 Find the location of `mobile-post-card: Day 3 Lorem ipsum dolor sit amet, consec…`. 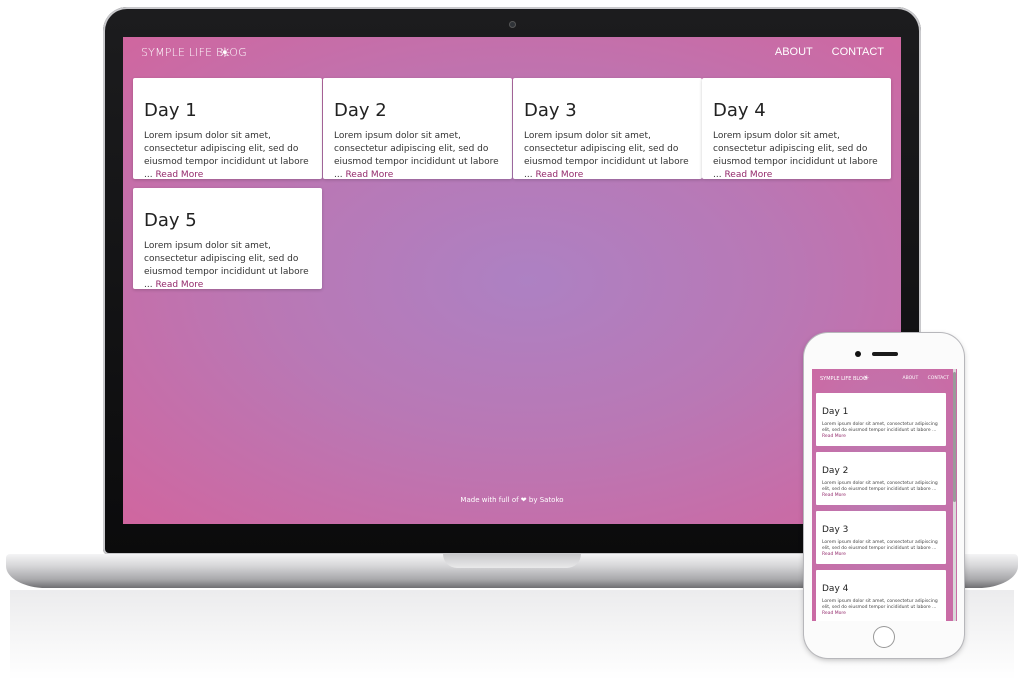

mobile-post-card: Day 3 Lorem ipsum dolor sit amet, consec… is located at coordinates (881, 537).